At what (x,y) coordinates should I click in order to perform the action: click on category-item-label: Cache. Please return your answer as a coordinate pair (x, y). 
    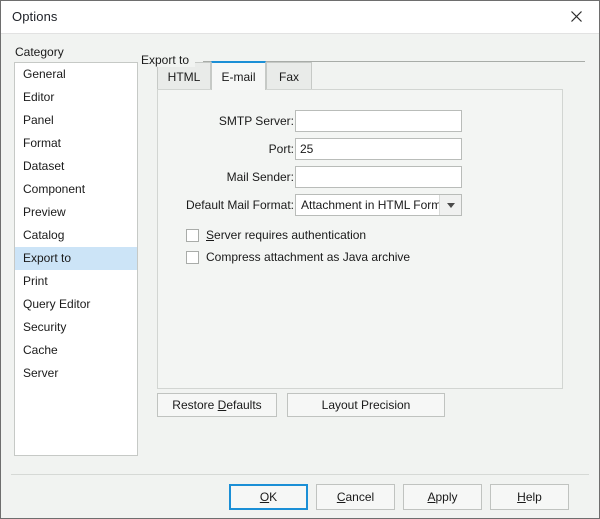
    Looking at the image, I should click on (40, 350).